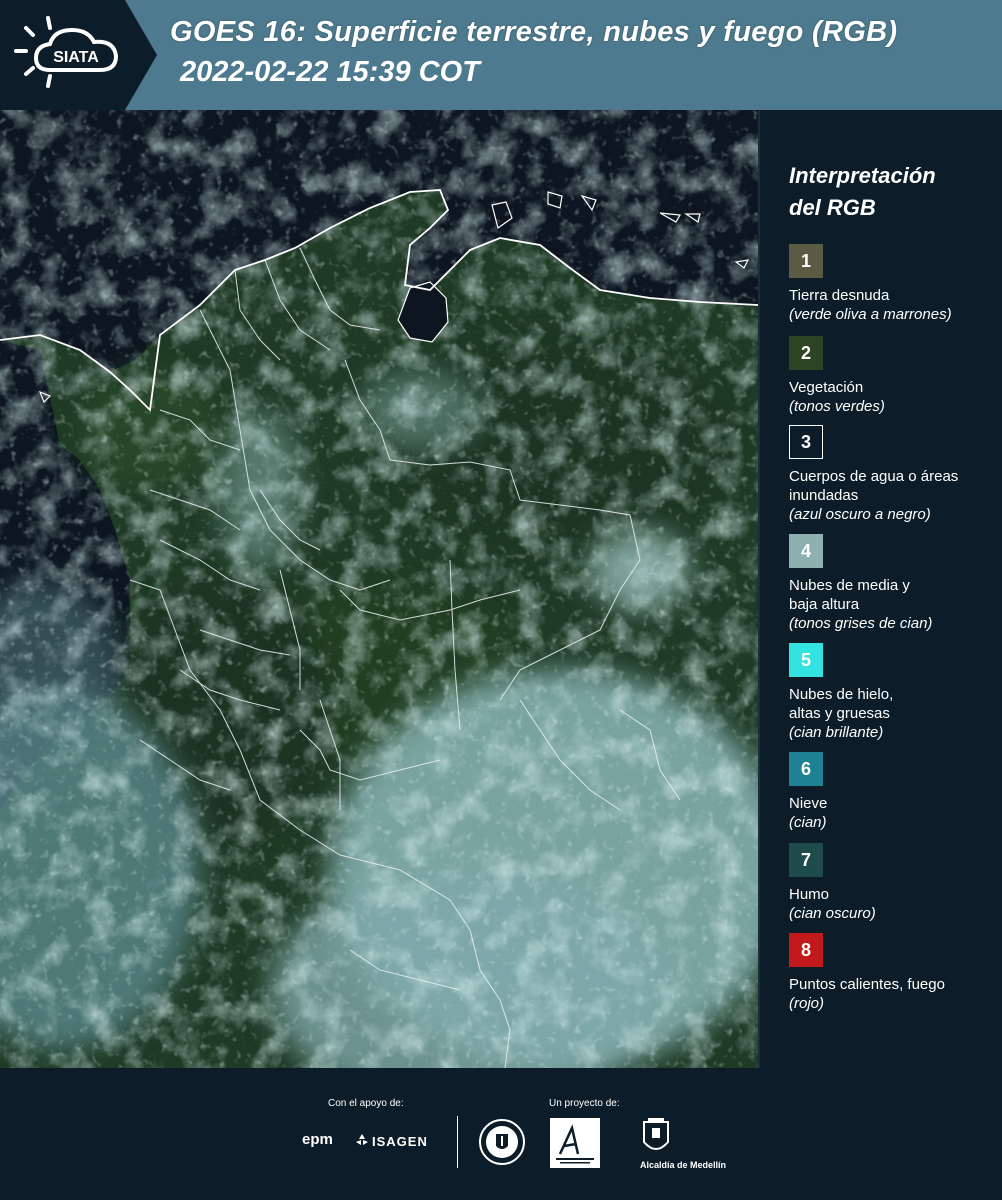  I want to click on legend-swatch-3: 3, so click(806, 442).